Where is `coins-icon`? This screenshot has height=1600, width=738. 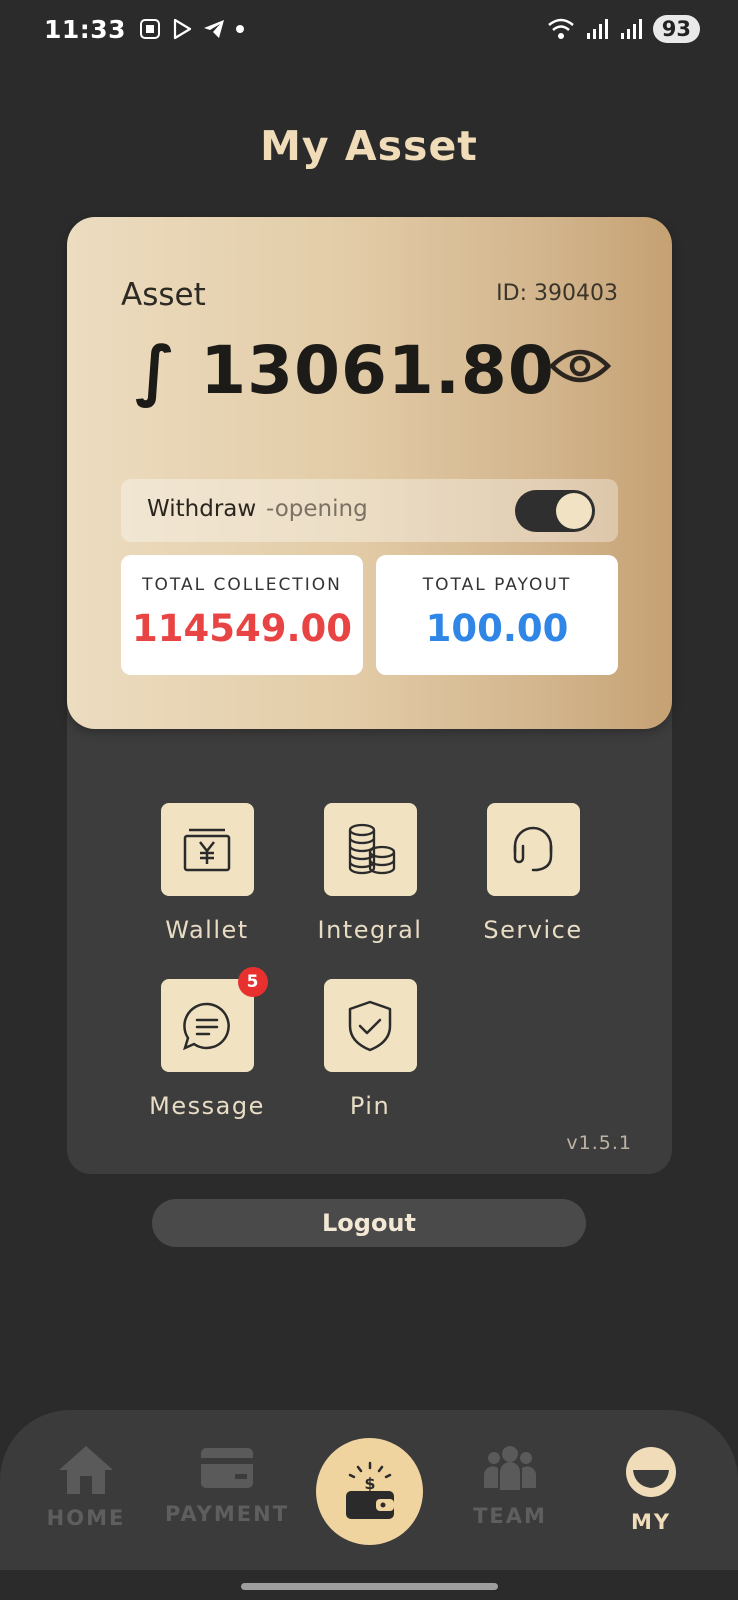 coins-icon is located at coordinates (372, 848).